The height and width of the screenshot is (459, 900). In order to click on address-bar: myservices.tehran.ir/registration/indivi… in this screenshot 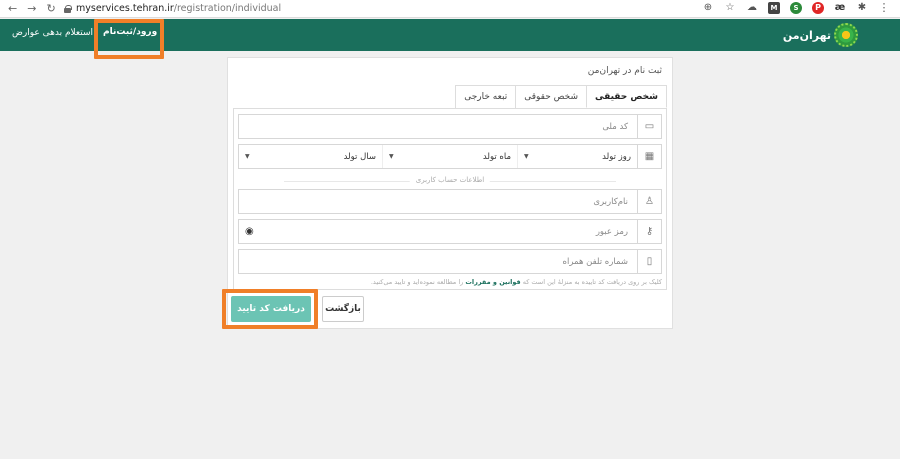, I will do `click(172, 8)`.